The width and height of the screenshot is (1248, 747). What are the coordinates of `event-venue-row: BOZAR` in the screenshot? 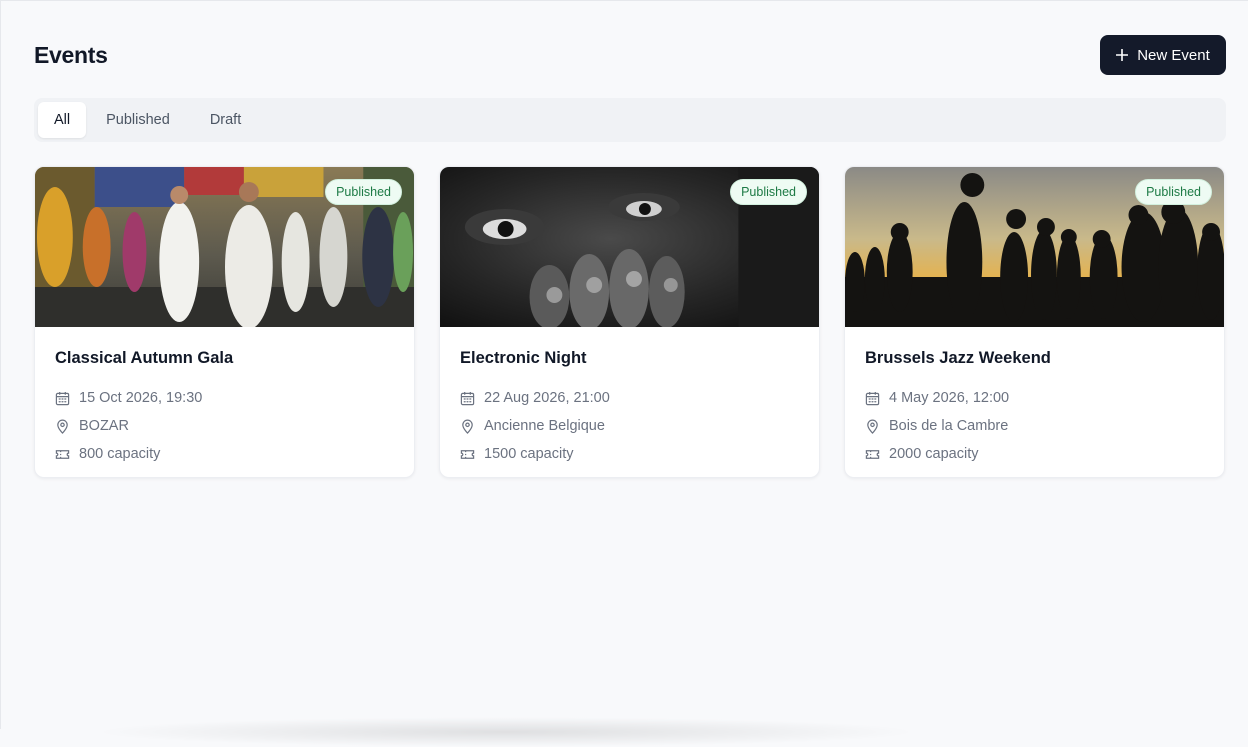 It's located at (224, 426).